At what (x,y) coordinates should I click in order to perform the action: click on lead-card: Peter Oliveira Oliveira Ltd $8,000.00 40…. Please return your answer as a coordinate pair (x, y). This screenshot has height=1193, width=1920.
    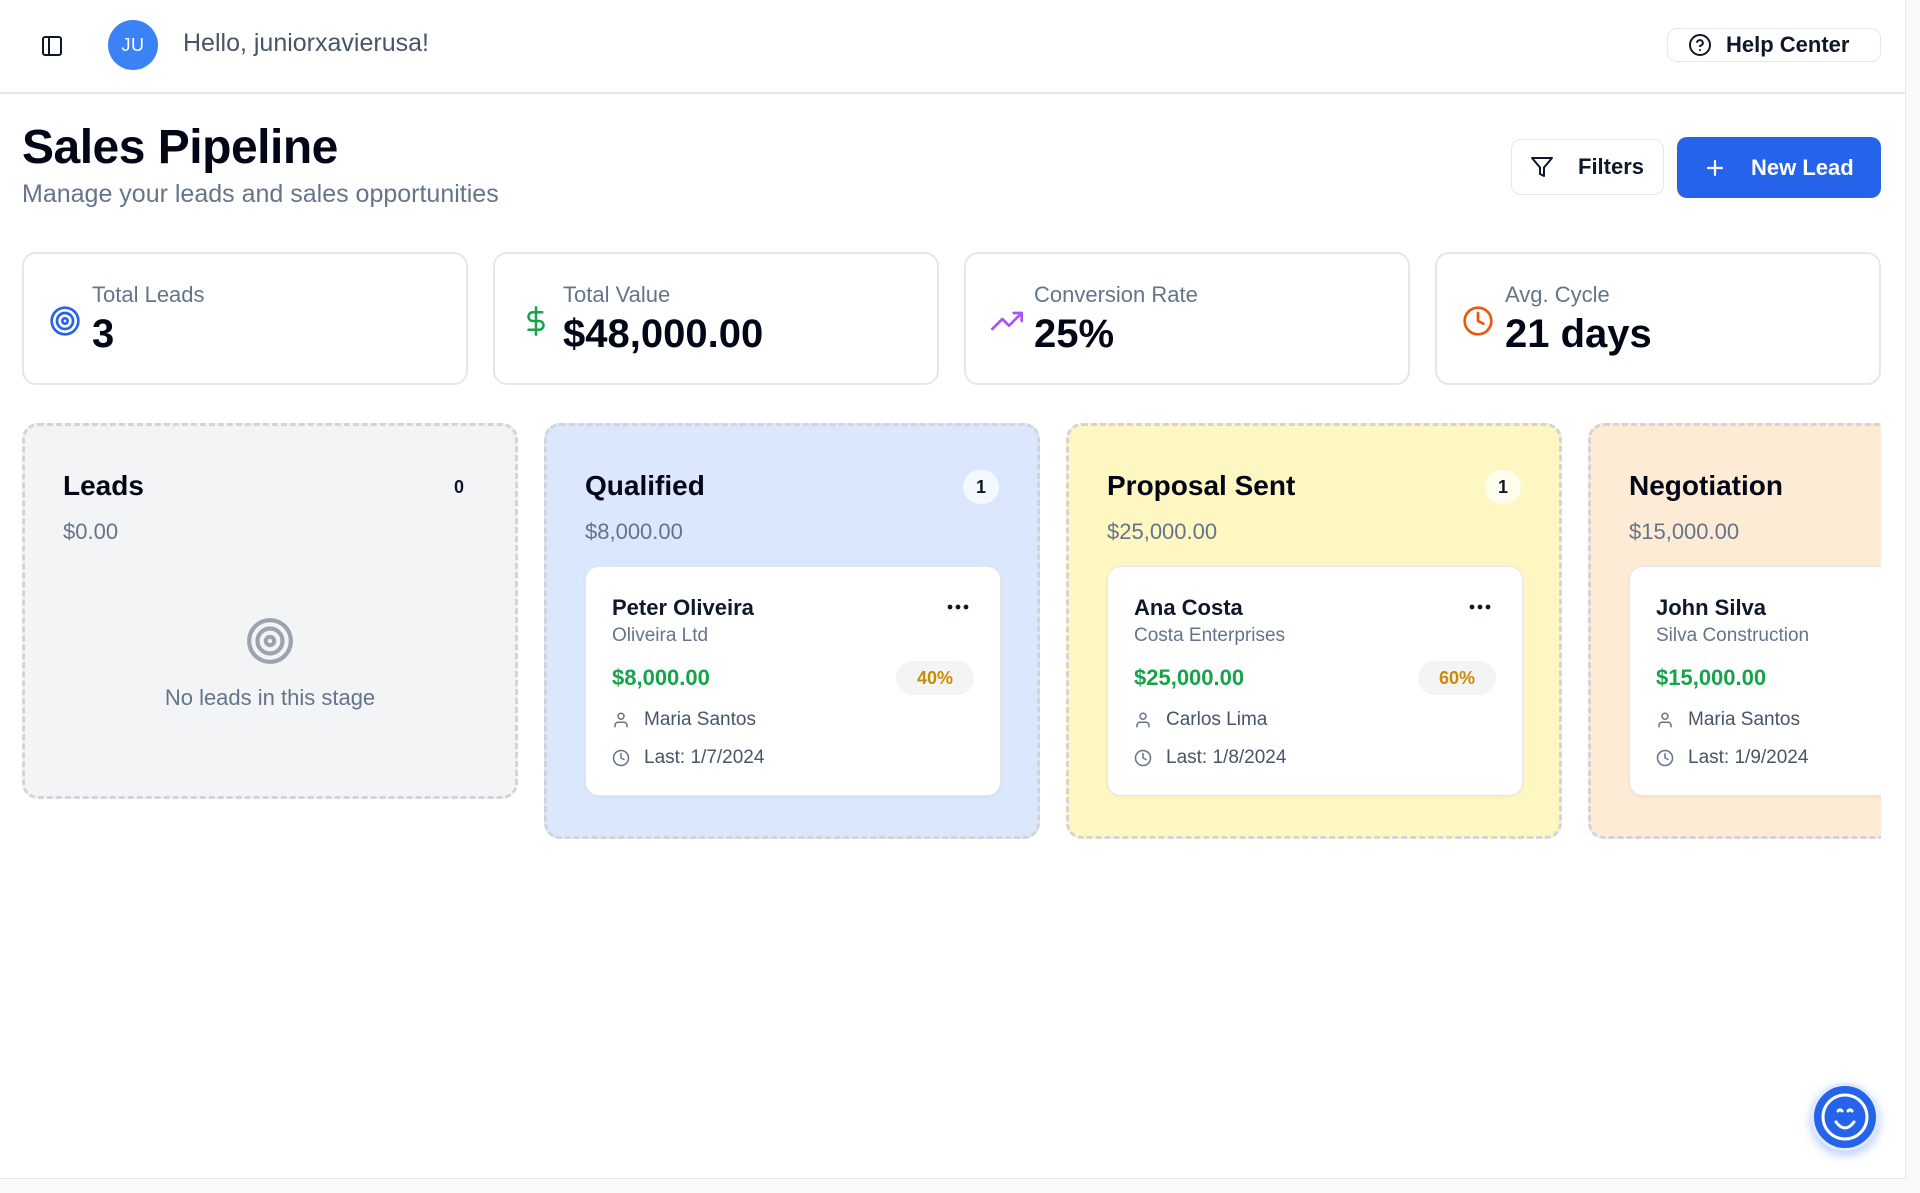
    Looking at the image, I should click on (793, 681).